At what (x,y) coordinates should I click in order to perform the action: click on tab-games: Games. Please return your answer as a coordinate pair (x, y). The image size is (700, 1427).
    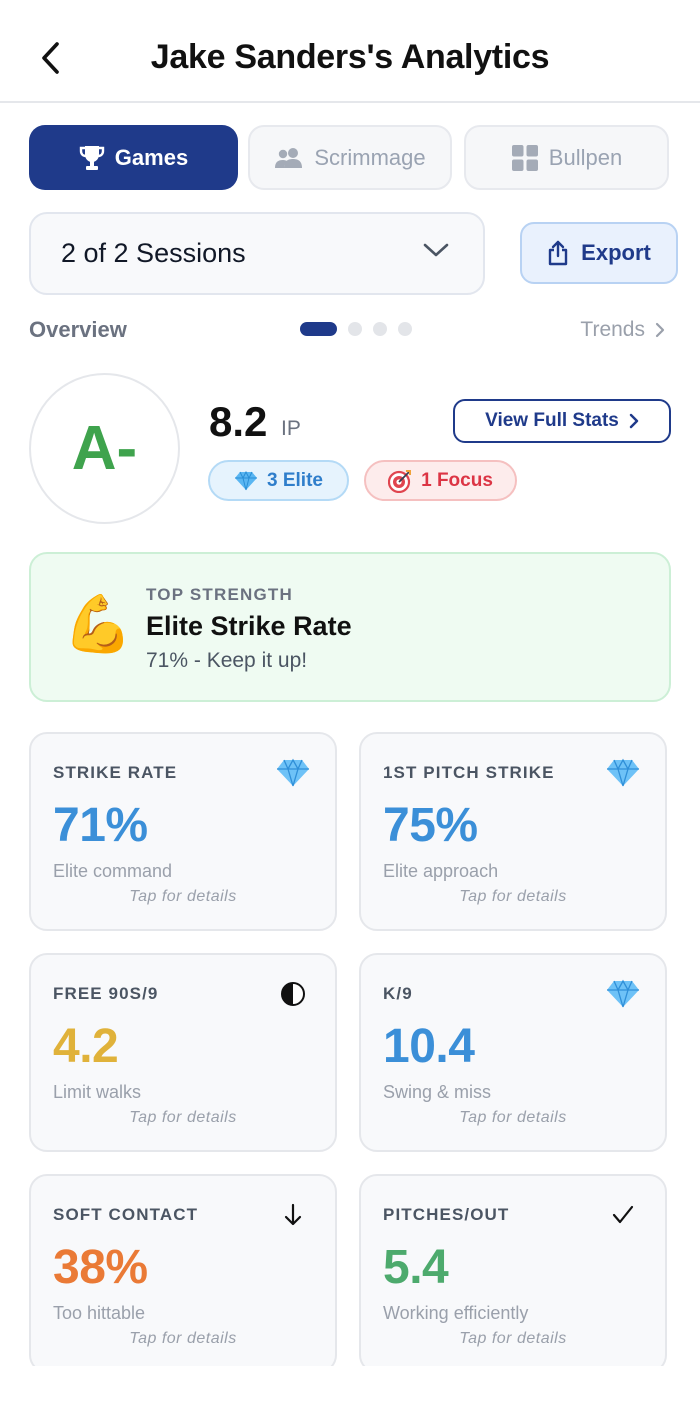
    Looking at the image, I should click on (133, 157).